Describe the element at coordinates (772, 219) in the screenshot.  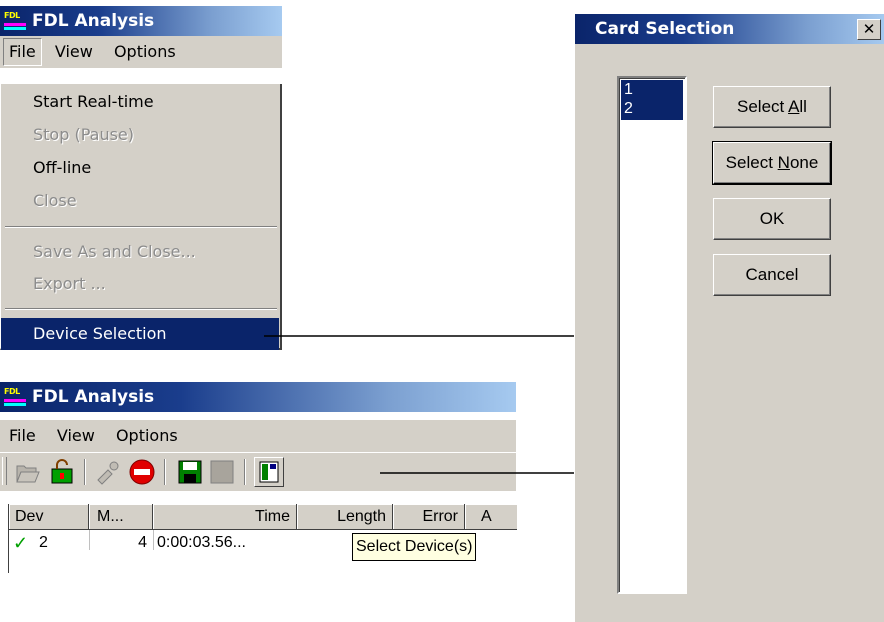
I see `ok-button: OK` at that location.